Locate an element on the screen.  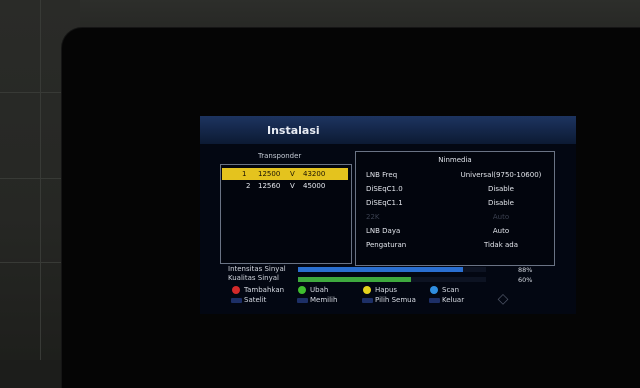
signal-intensity-value: 88% is located at coordinates (525, 270).